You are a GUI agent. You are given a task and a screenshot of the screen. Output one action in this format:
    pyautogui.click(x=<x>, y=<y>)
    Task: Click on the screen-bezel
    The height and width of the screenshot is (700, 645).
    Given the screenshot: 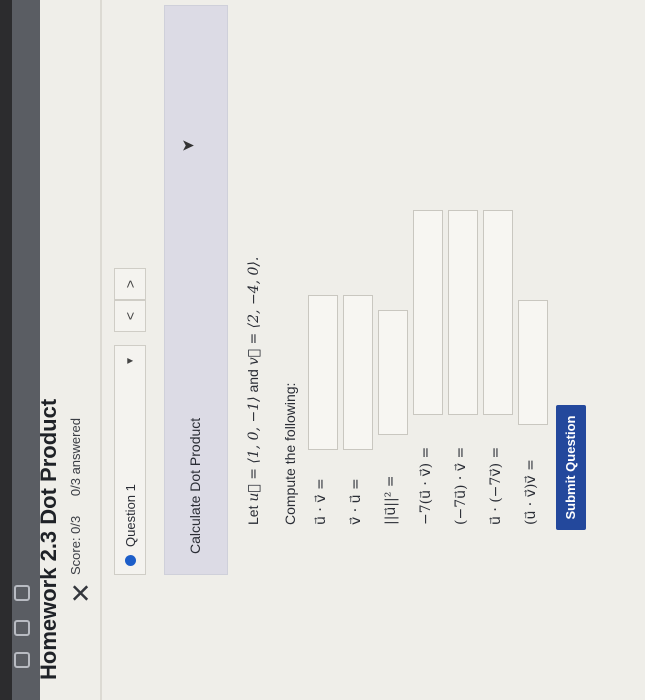 What is the action you would take?
    pyautogui.click(x=6, y=350)
    